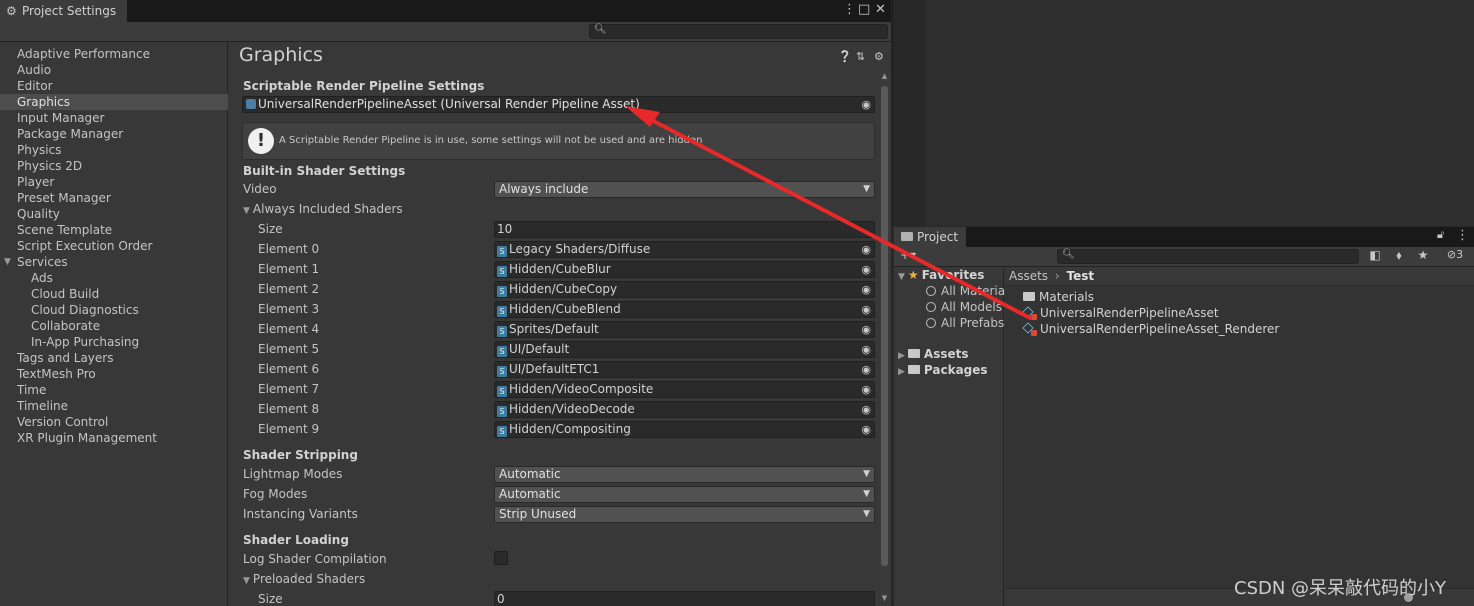 The width and height of the screenshot is (1474, 606). Describe the element at coordinates (835, 216) in the screenshot. I see `arrow-shaft` at that location.